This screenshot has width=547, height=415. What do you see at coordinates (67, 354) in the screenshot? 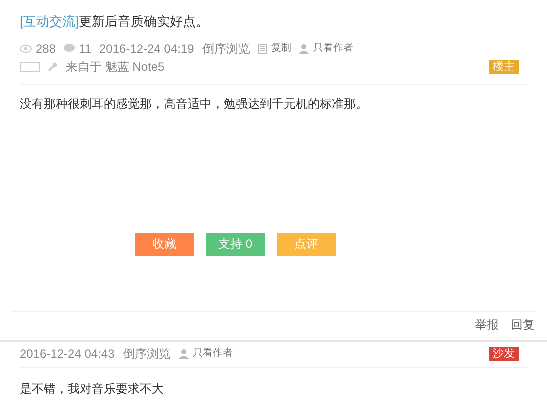
I see `reply-time: 2016-12-24 04:43` at bounding box center [67, 354].